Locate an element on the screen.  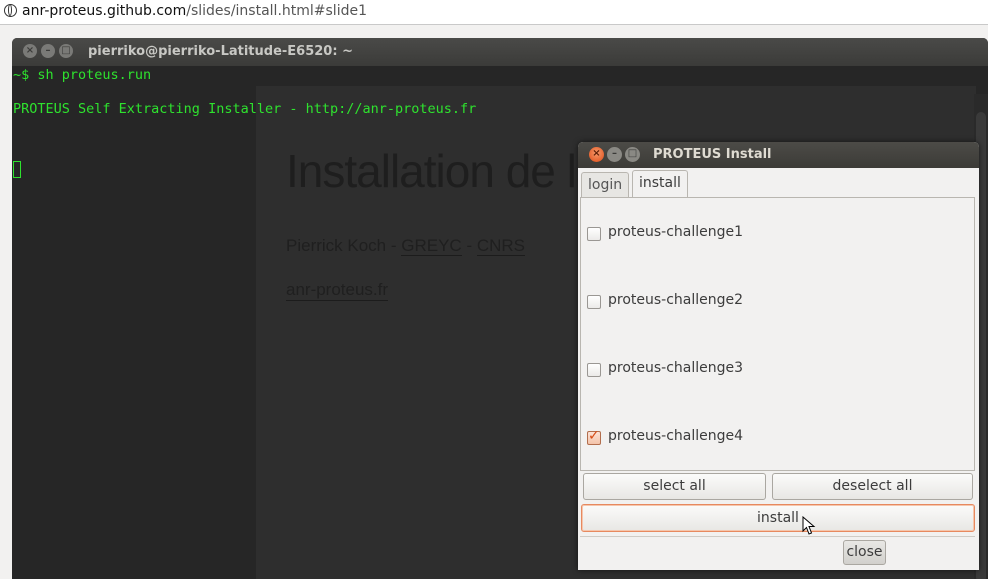
slide-authors: Pierrick Koch - GREYC - CNRS is located at coordinates (405, 246).